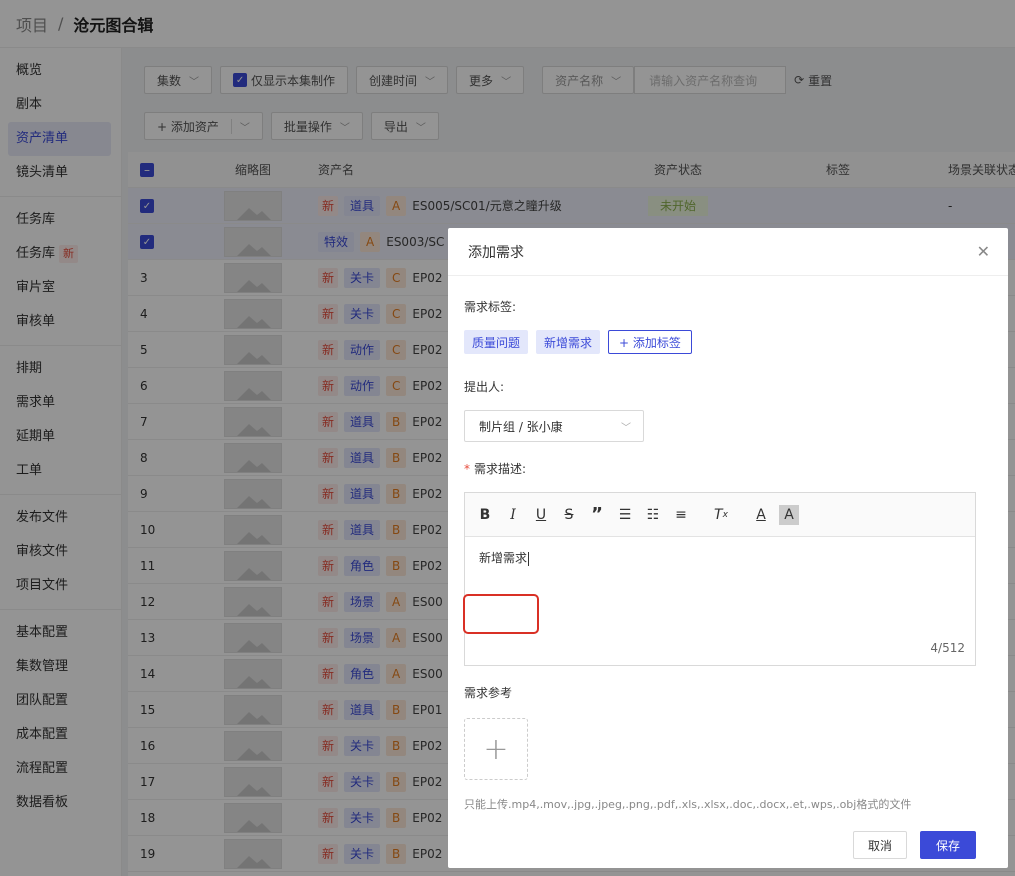  Describe the element at coordinates (948, 845) in the screenshot. I see `save-button: 保存` at that location.